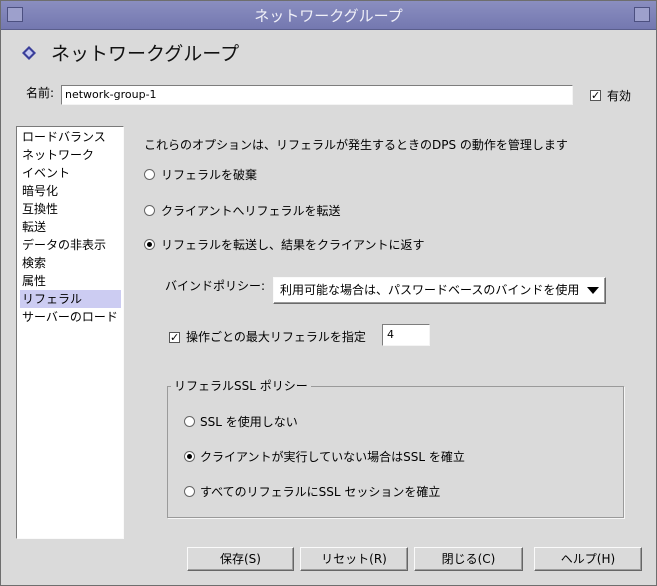  I want to click on enabled-checkbox: ✓, so click(595, 95).